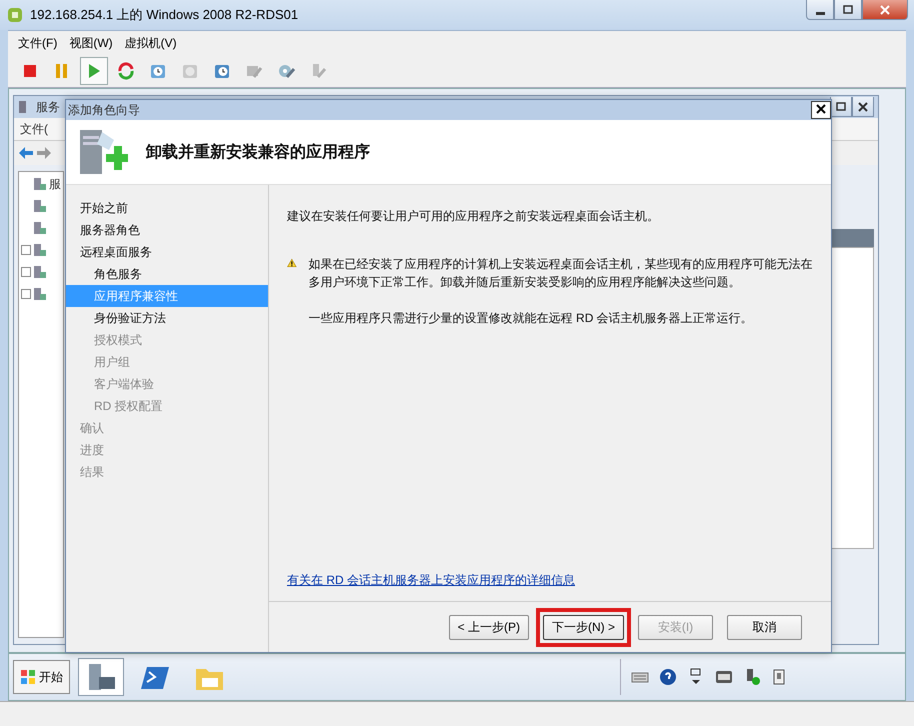  I want to click on wizard-step: 角色服务, so click(167, 274).